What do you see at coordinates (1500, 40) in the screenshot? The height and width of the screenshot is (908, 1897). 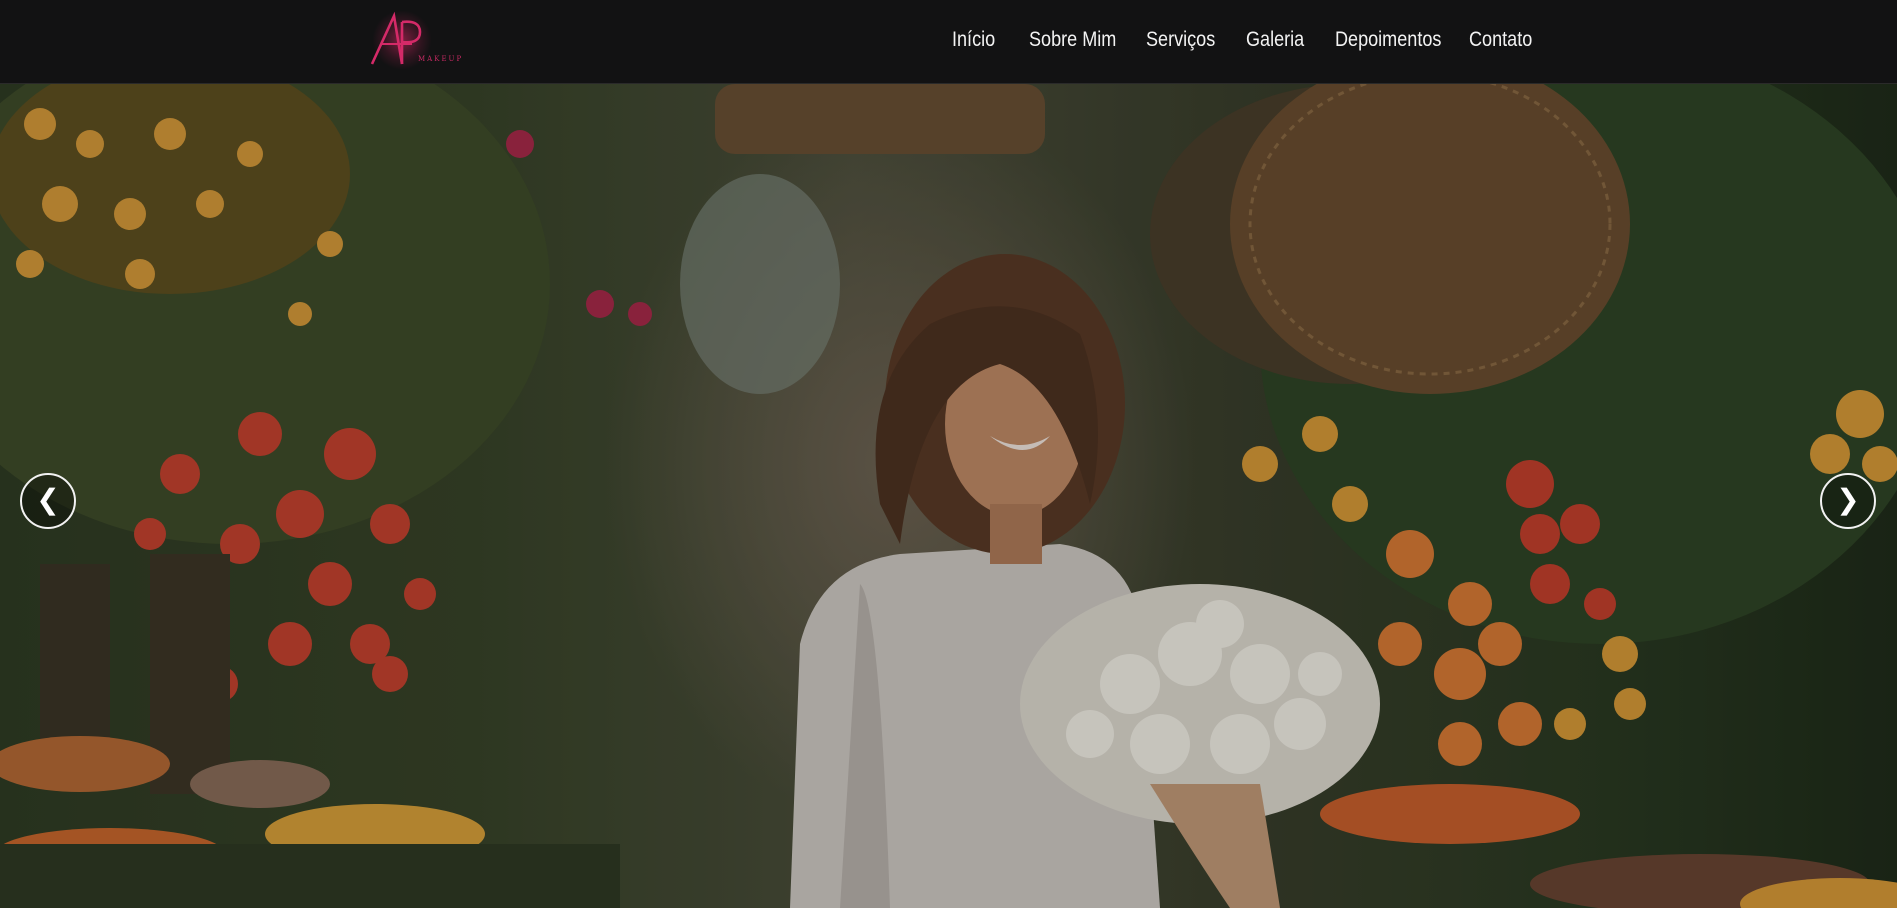 I see `nav-link-contato: Contato` at bounding box center [1500, 40].